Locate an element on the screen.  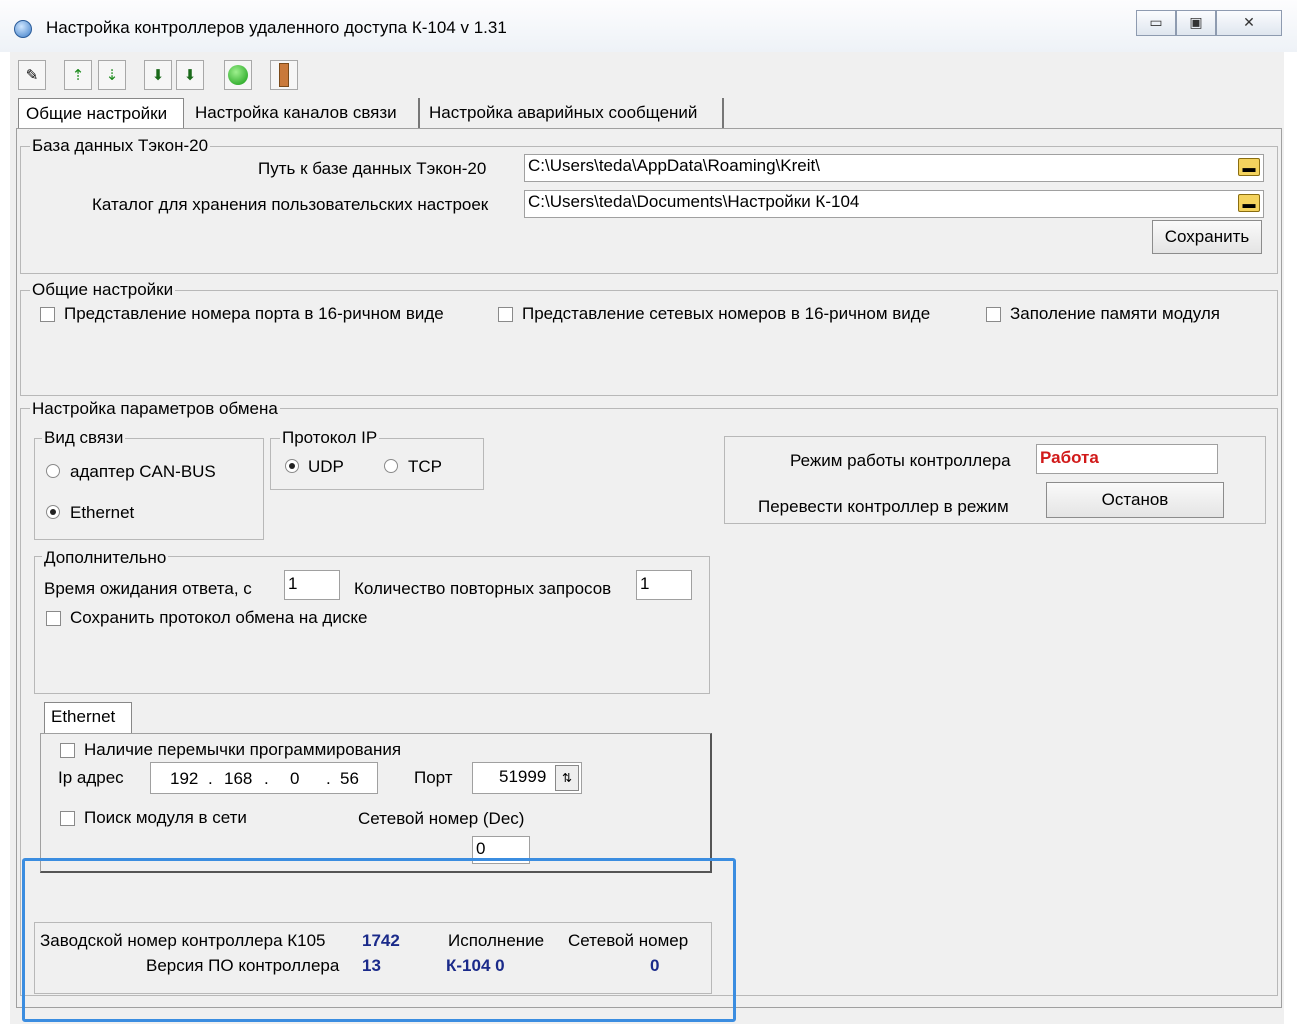
app-icon is located at coordinates (23, 29).